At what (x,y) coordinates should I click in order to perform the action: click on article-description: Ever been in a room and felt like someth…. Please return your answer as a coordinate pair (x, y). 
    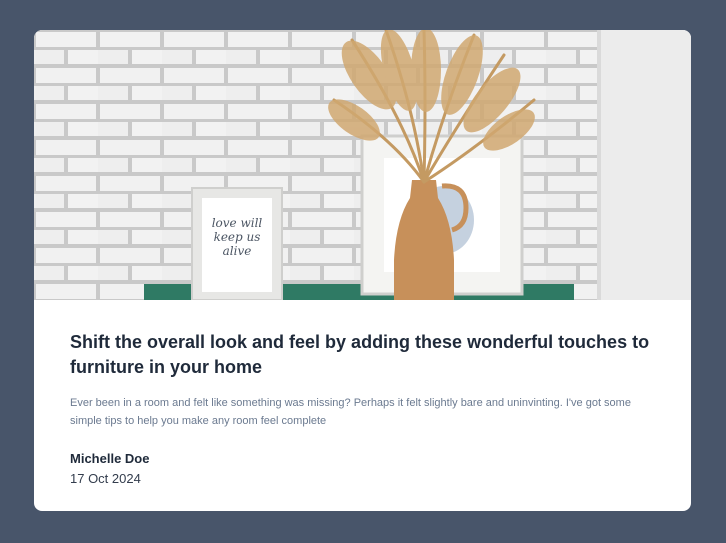
    Looking at the image, I should click on (350, 412).